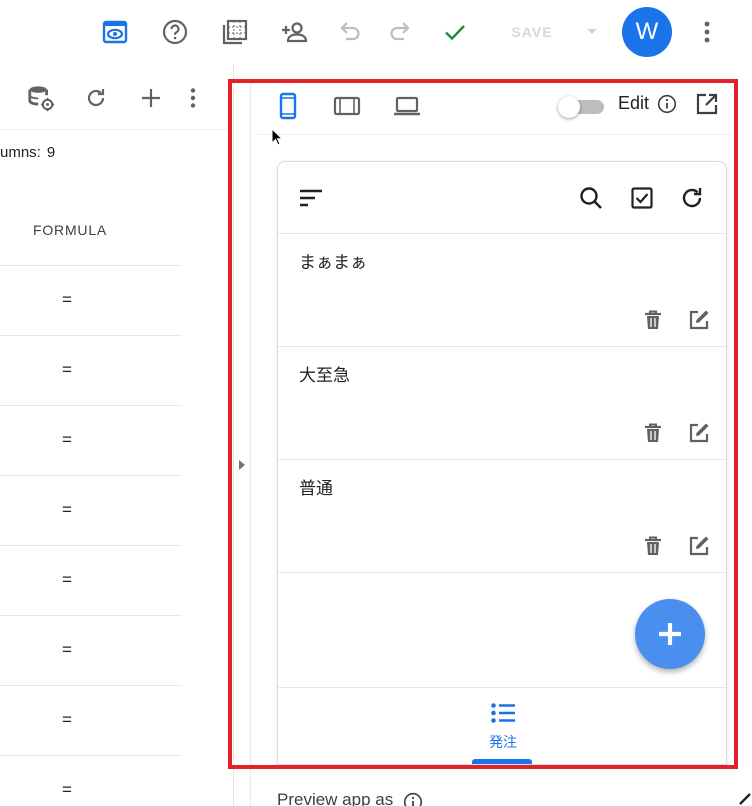 The height and width of the screenshot is (806, 752). Describe the element at coordinates (647, 32) in the screenshot. I see `avatar: W` at that location.